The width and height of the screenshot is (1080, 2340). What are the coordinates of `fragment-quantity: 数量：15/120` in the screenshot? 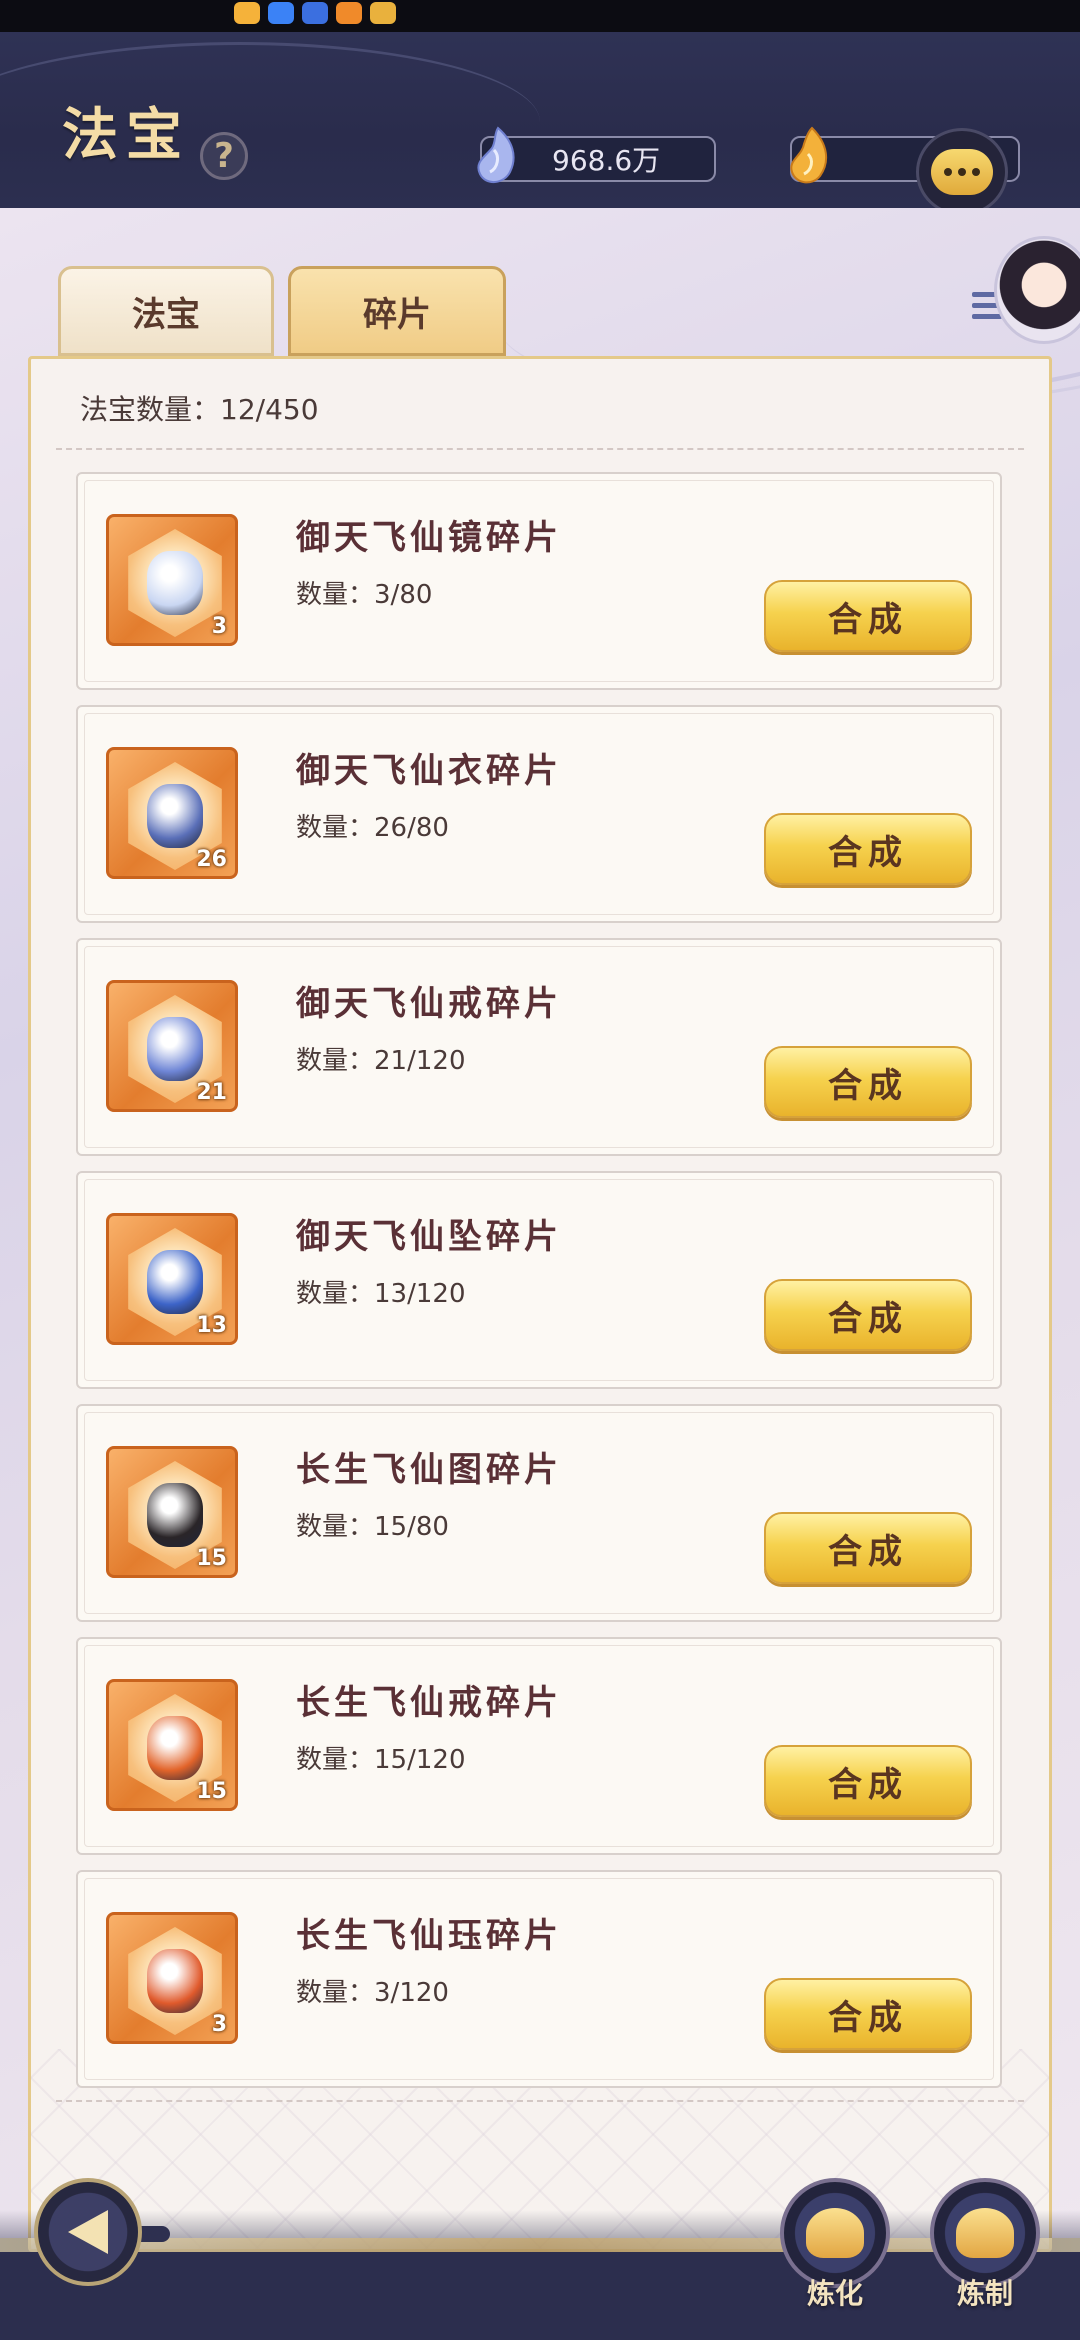 It's located at (381, 1757).